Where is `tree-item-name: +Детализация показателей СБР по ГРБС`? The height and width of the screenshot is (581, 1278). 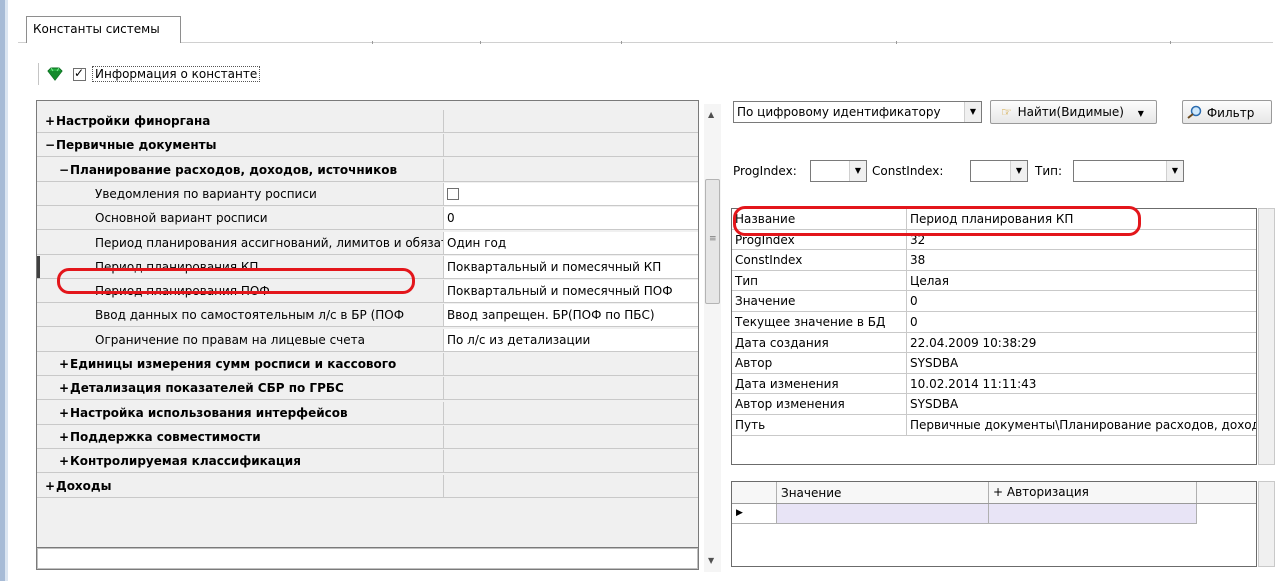 tree-item-name: +Детализация показателей СБР по ГРБС is located at coordinates (240, 388).